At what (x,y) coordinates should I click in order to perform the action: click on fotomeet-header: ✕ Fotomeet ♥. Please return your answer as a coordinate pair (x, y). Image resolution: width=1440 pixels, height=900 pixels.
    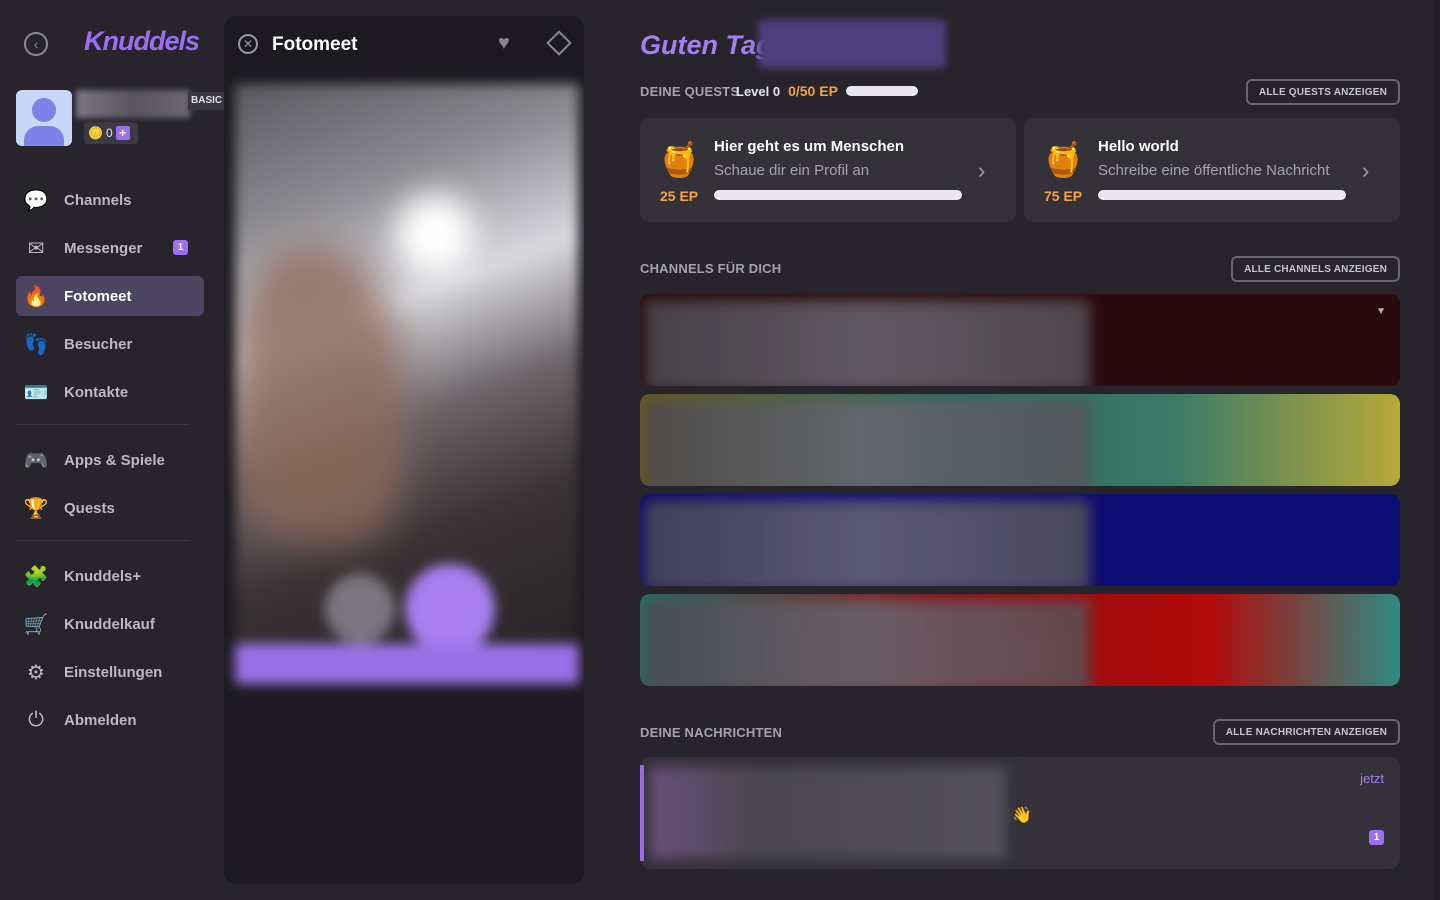
    Looking at the image, I should click on (404, 50).